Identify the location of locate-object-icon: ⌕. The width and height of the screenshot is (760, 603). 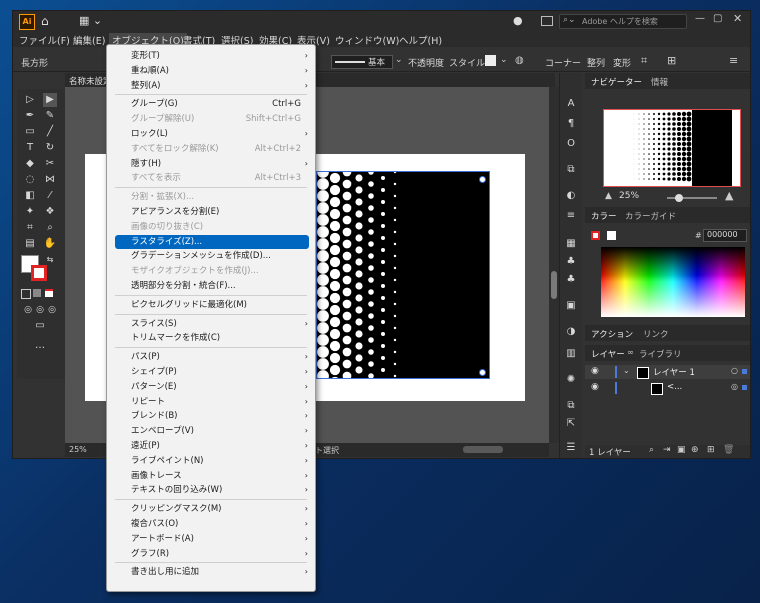
(651, 450).